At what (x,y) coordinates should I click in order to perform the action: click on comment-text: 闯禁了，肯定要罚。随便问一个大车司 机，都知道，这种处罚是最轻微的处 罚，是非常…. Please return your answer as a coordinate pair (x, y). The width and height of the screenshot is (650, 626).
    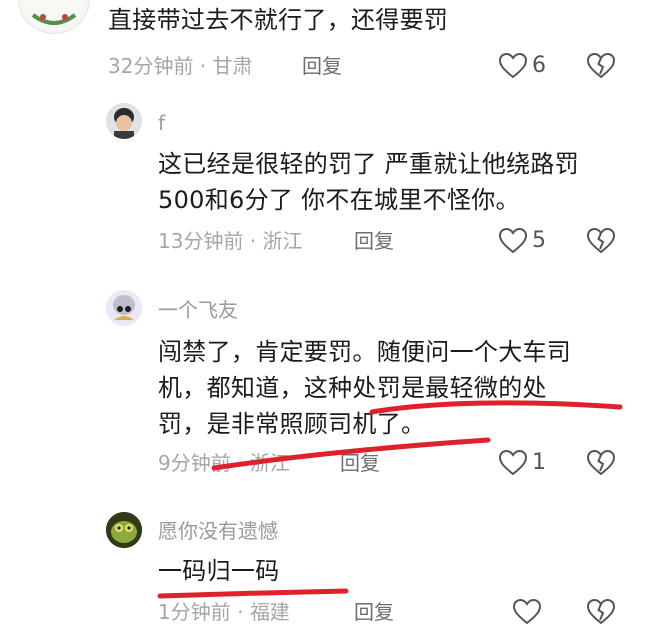
    Looking at the image, I should click on (364, 388).